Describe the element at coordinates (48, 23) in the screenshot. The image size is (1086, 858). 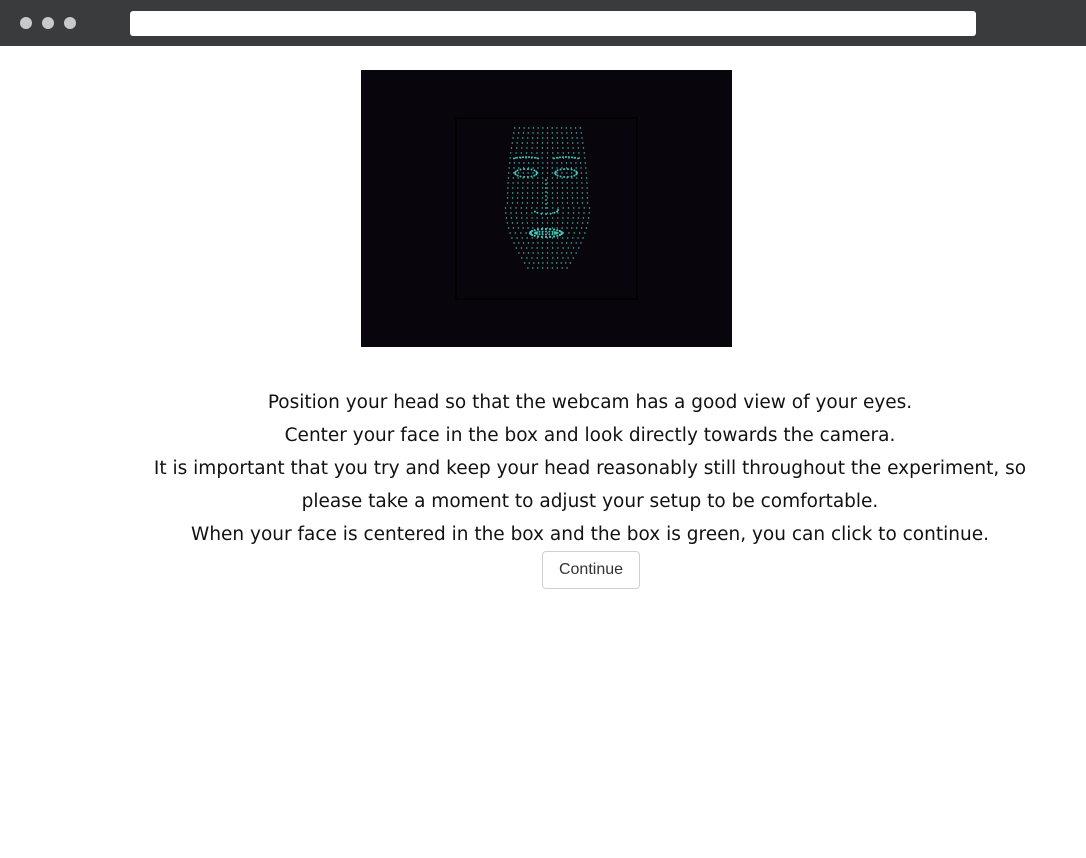
I see `window-minimize-dot` at that location.